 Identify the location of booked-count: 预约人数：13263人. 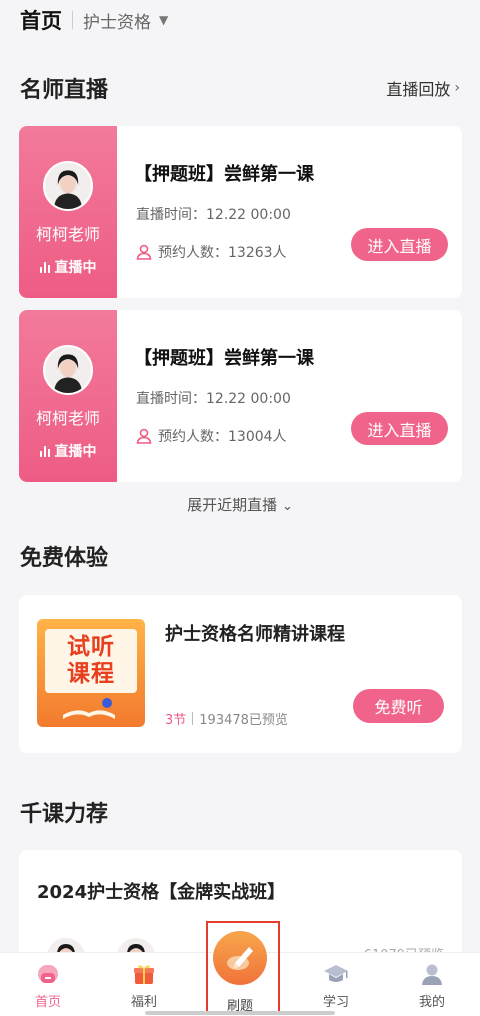
(211, 252).